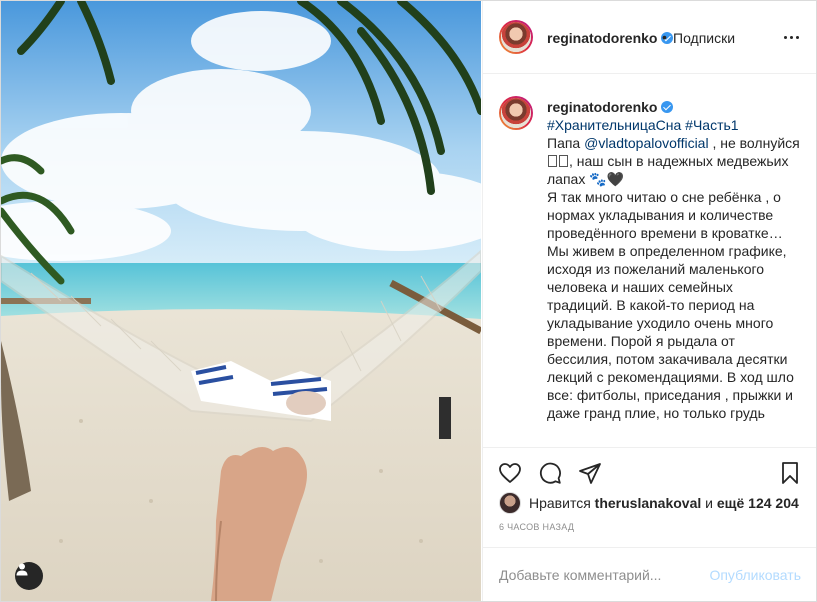 This screenshot has height=602, width=817. Describe the element at coordinates (516, 37) in the screenshot. I see `author-avatar` at that location.